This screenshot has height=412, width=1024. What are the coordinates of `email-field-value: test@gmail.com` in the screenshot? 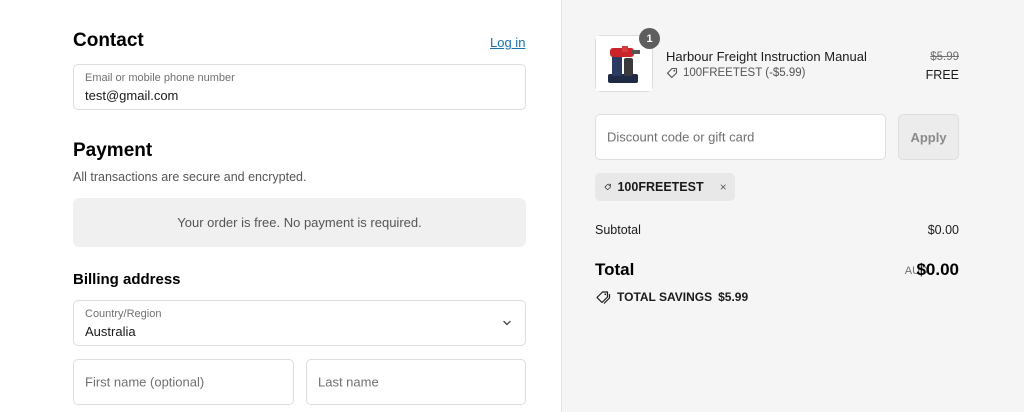 It's located at (131, 95).